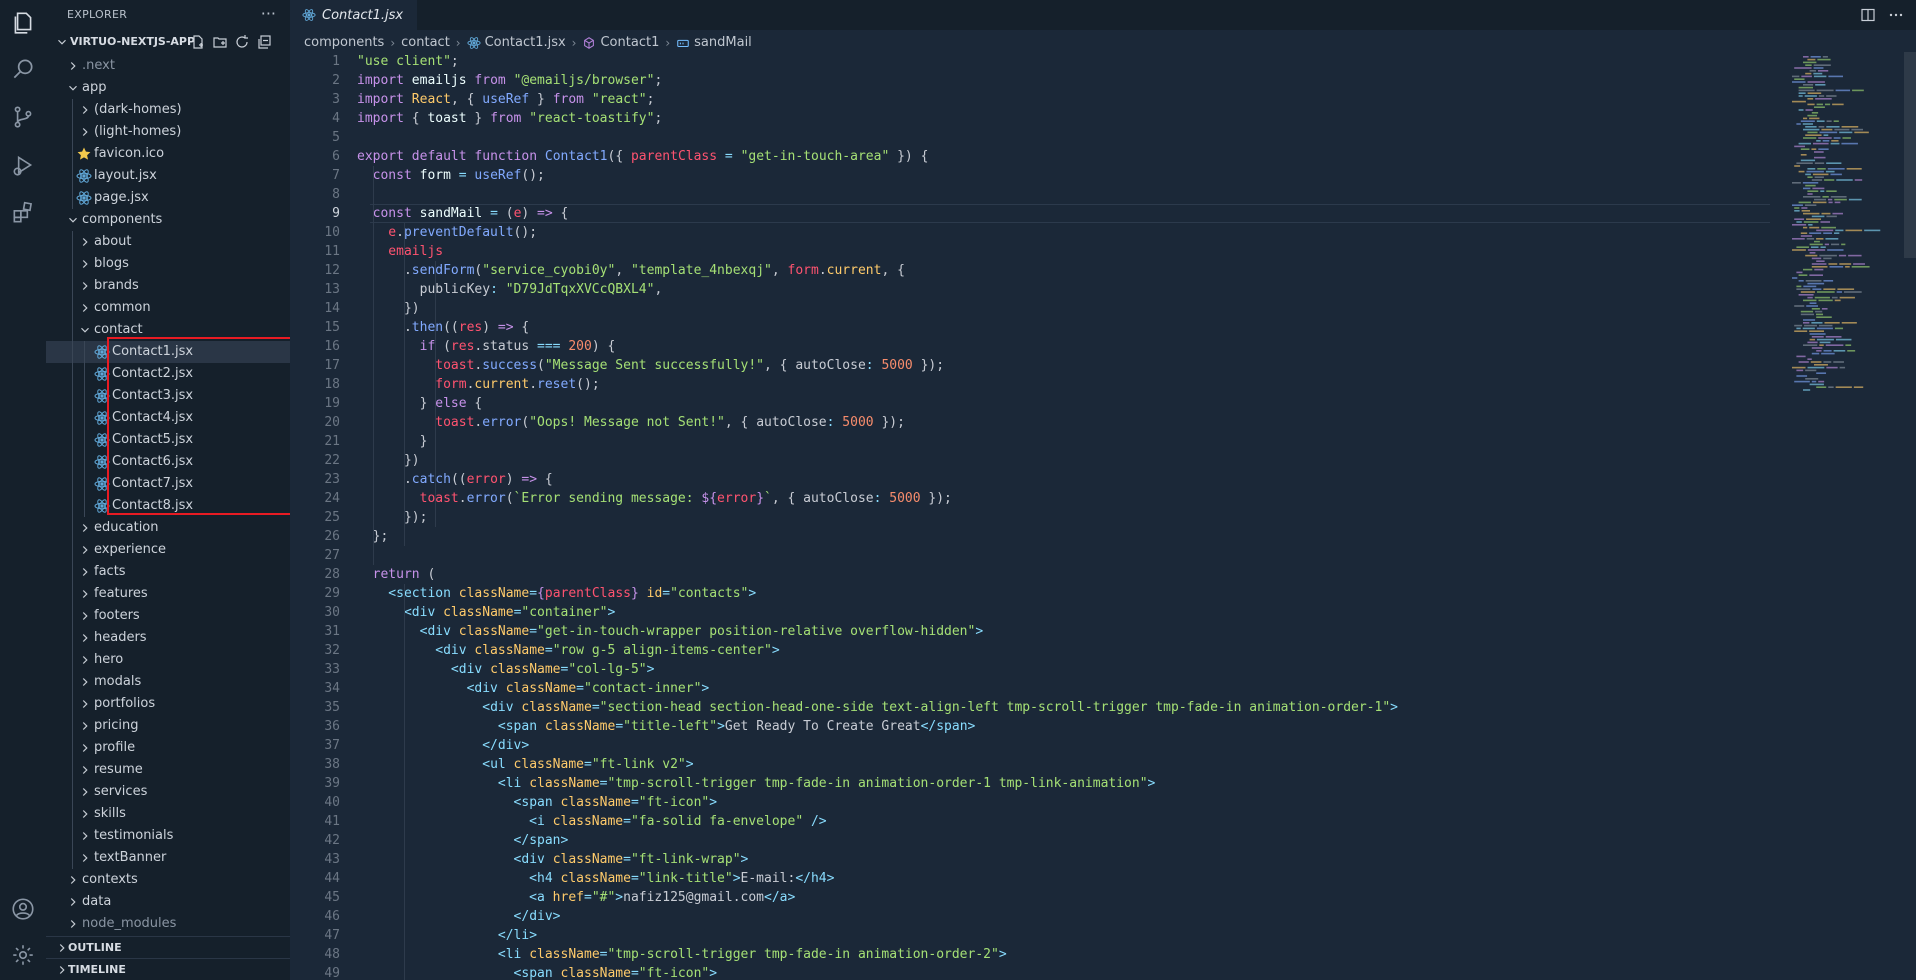 This screenshot has height=980, width=1916. What do you see at coordinates (168, 836) in the screenshot?
I see `tree-folder: testimonials` at bounding box center [168, 836].